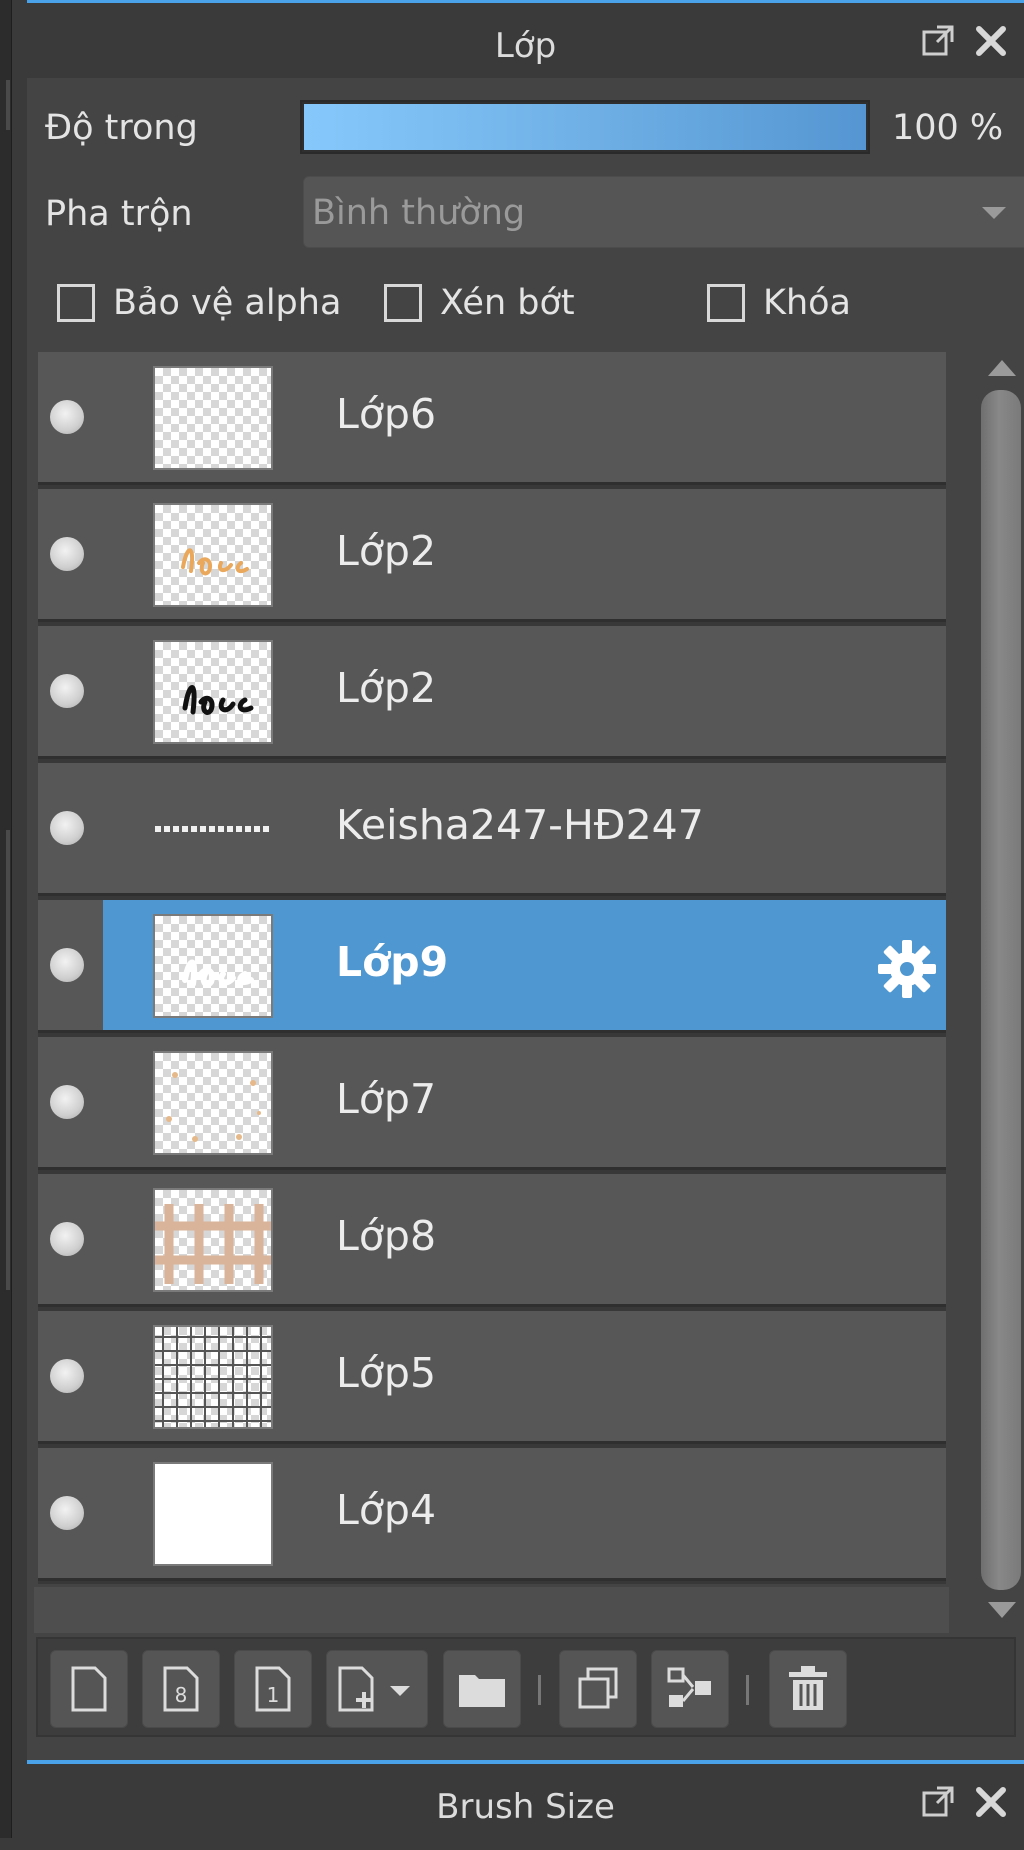 This screenshot has width=1024, height=1850. I want to click on layer-name: Lớp6, so click(386, 414).